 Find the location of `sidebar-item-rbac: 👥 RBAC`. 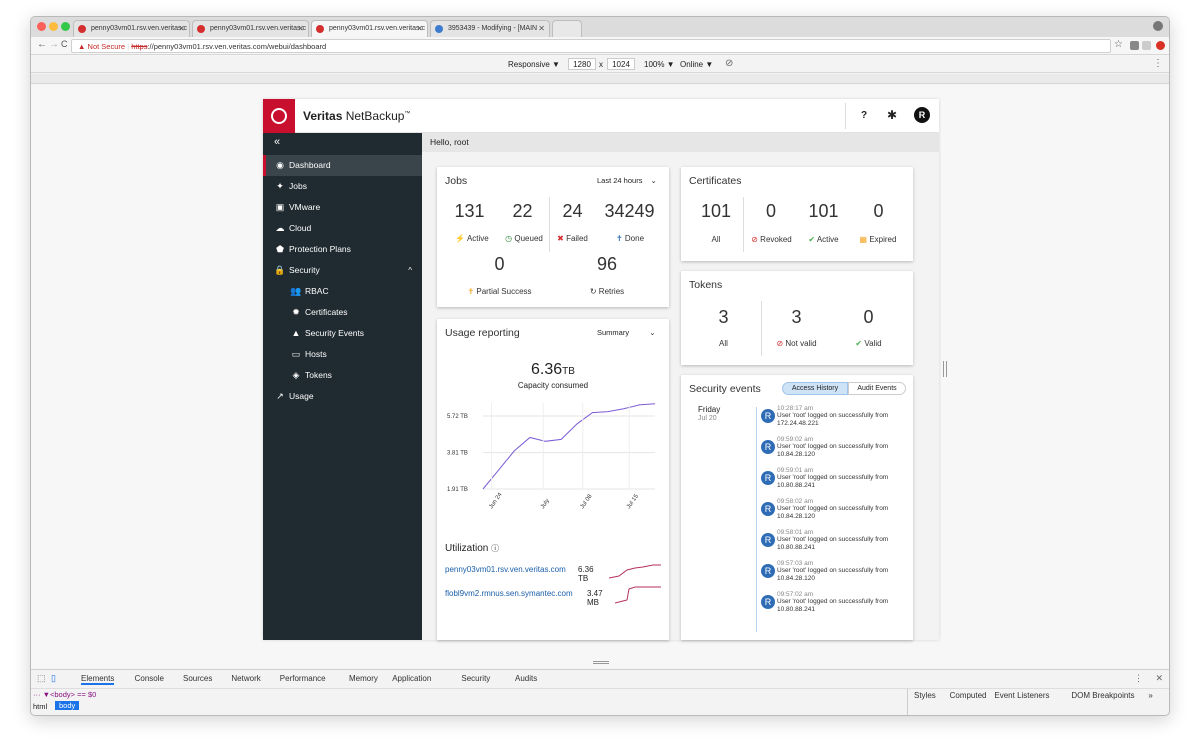

sidebar-item-rbac: 👥 RBAC is located at coordinates (342, 291).